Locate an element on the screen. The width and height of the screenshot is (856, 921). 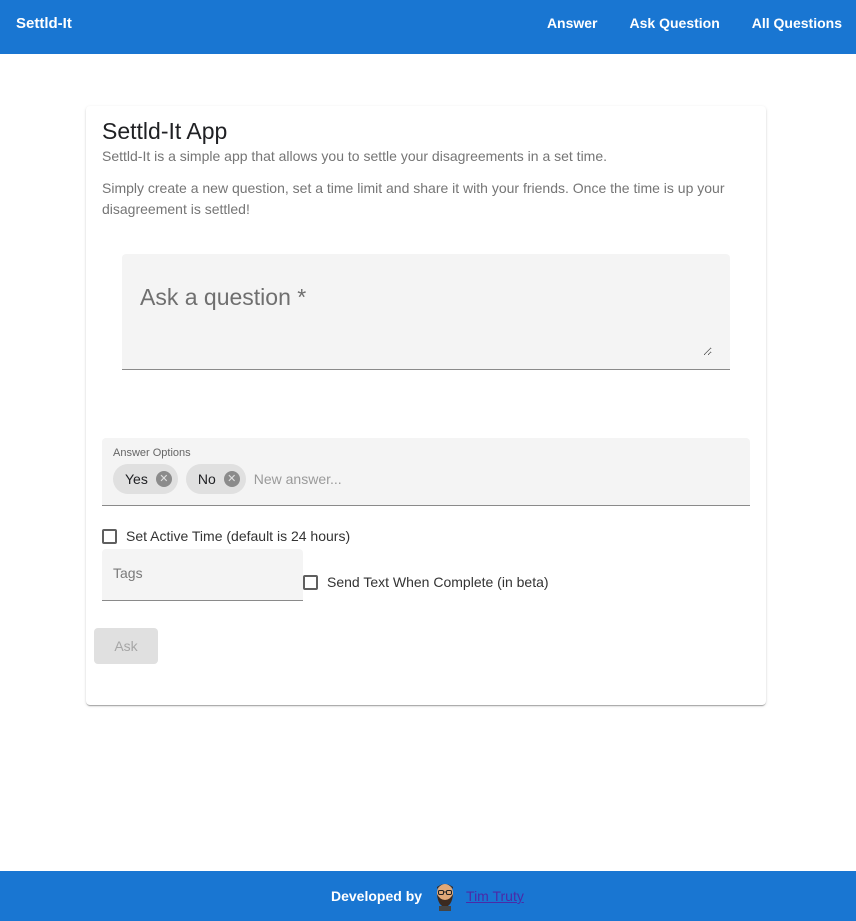
ask-button: Ask is located at coordinates (126, 646).